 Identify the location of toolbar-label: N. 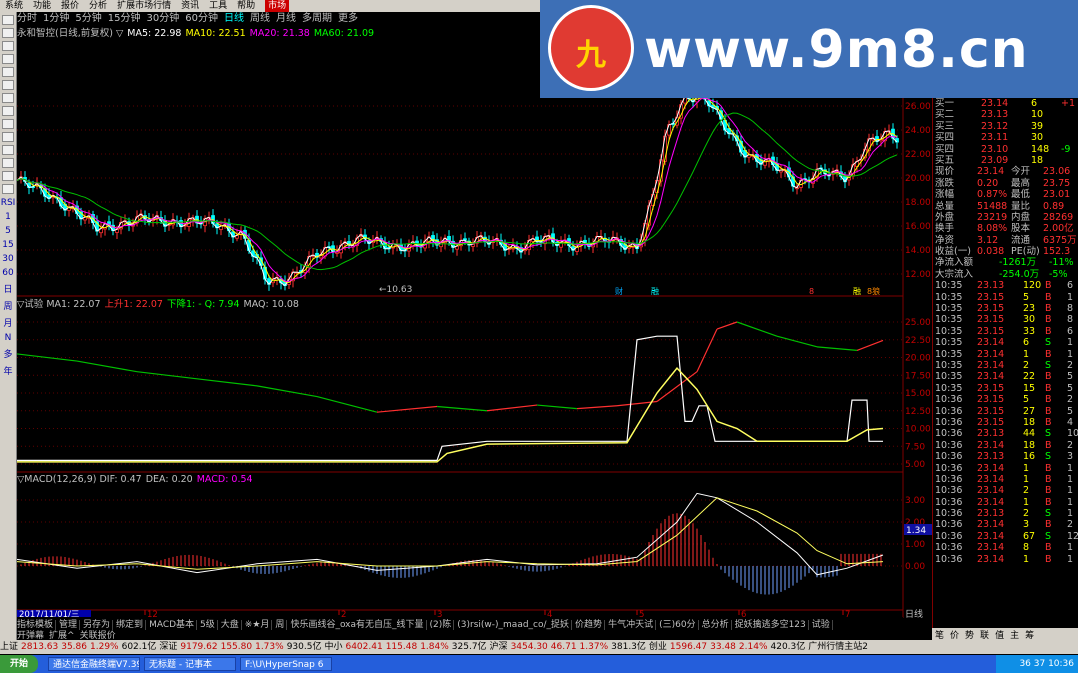
(8, 338).